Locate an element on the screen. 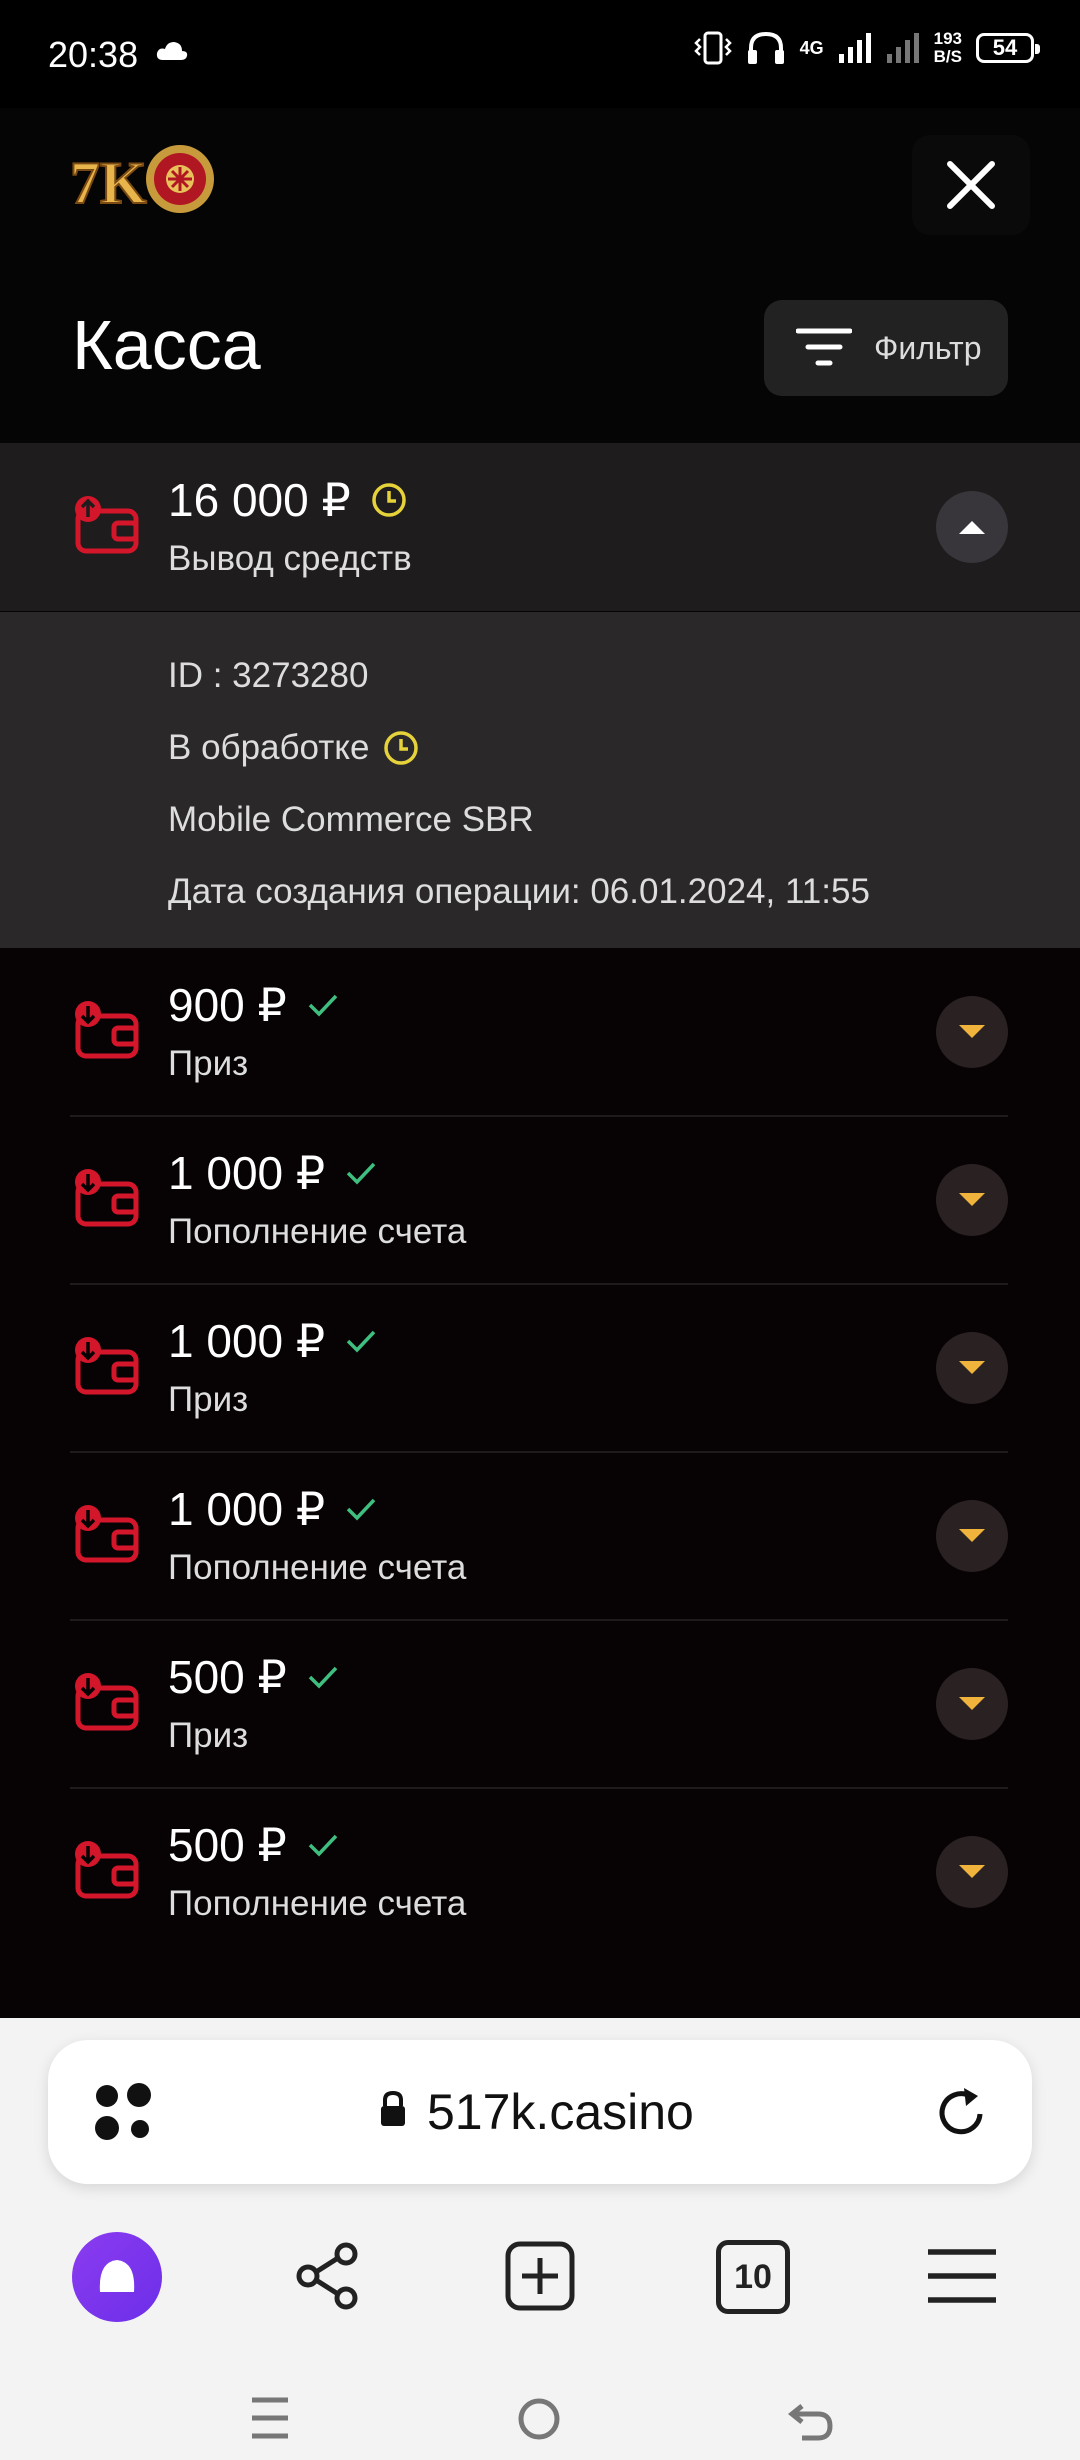 The height and width of the screenshot is (2460, 1080). reload-icon is located at coordinates (962, 2112).